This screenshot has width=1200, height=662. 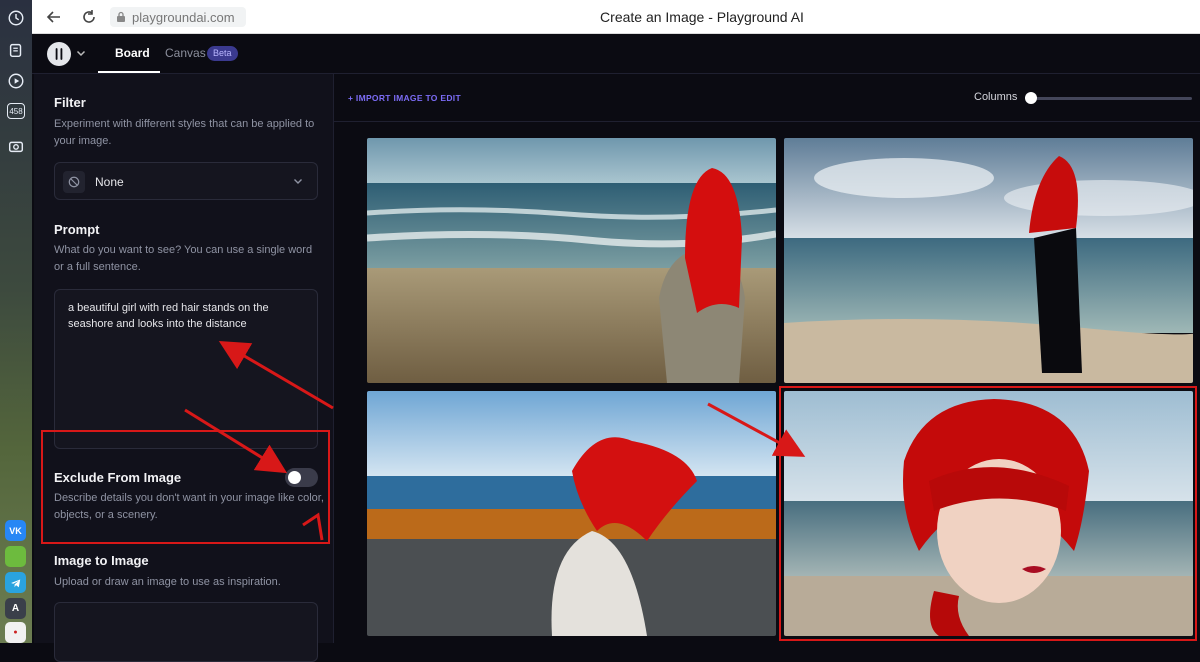 What do you see at coordinates (129, 72) in the screenshot?
I see `active-tab-indicator` at bounding box center [129, 72].